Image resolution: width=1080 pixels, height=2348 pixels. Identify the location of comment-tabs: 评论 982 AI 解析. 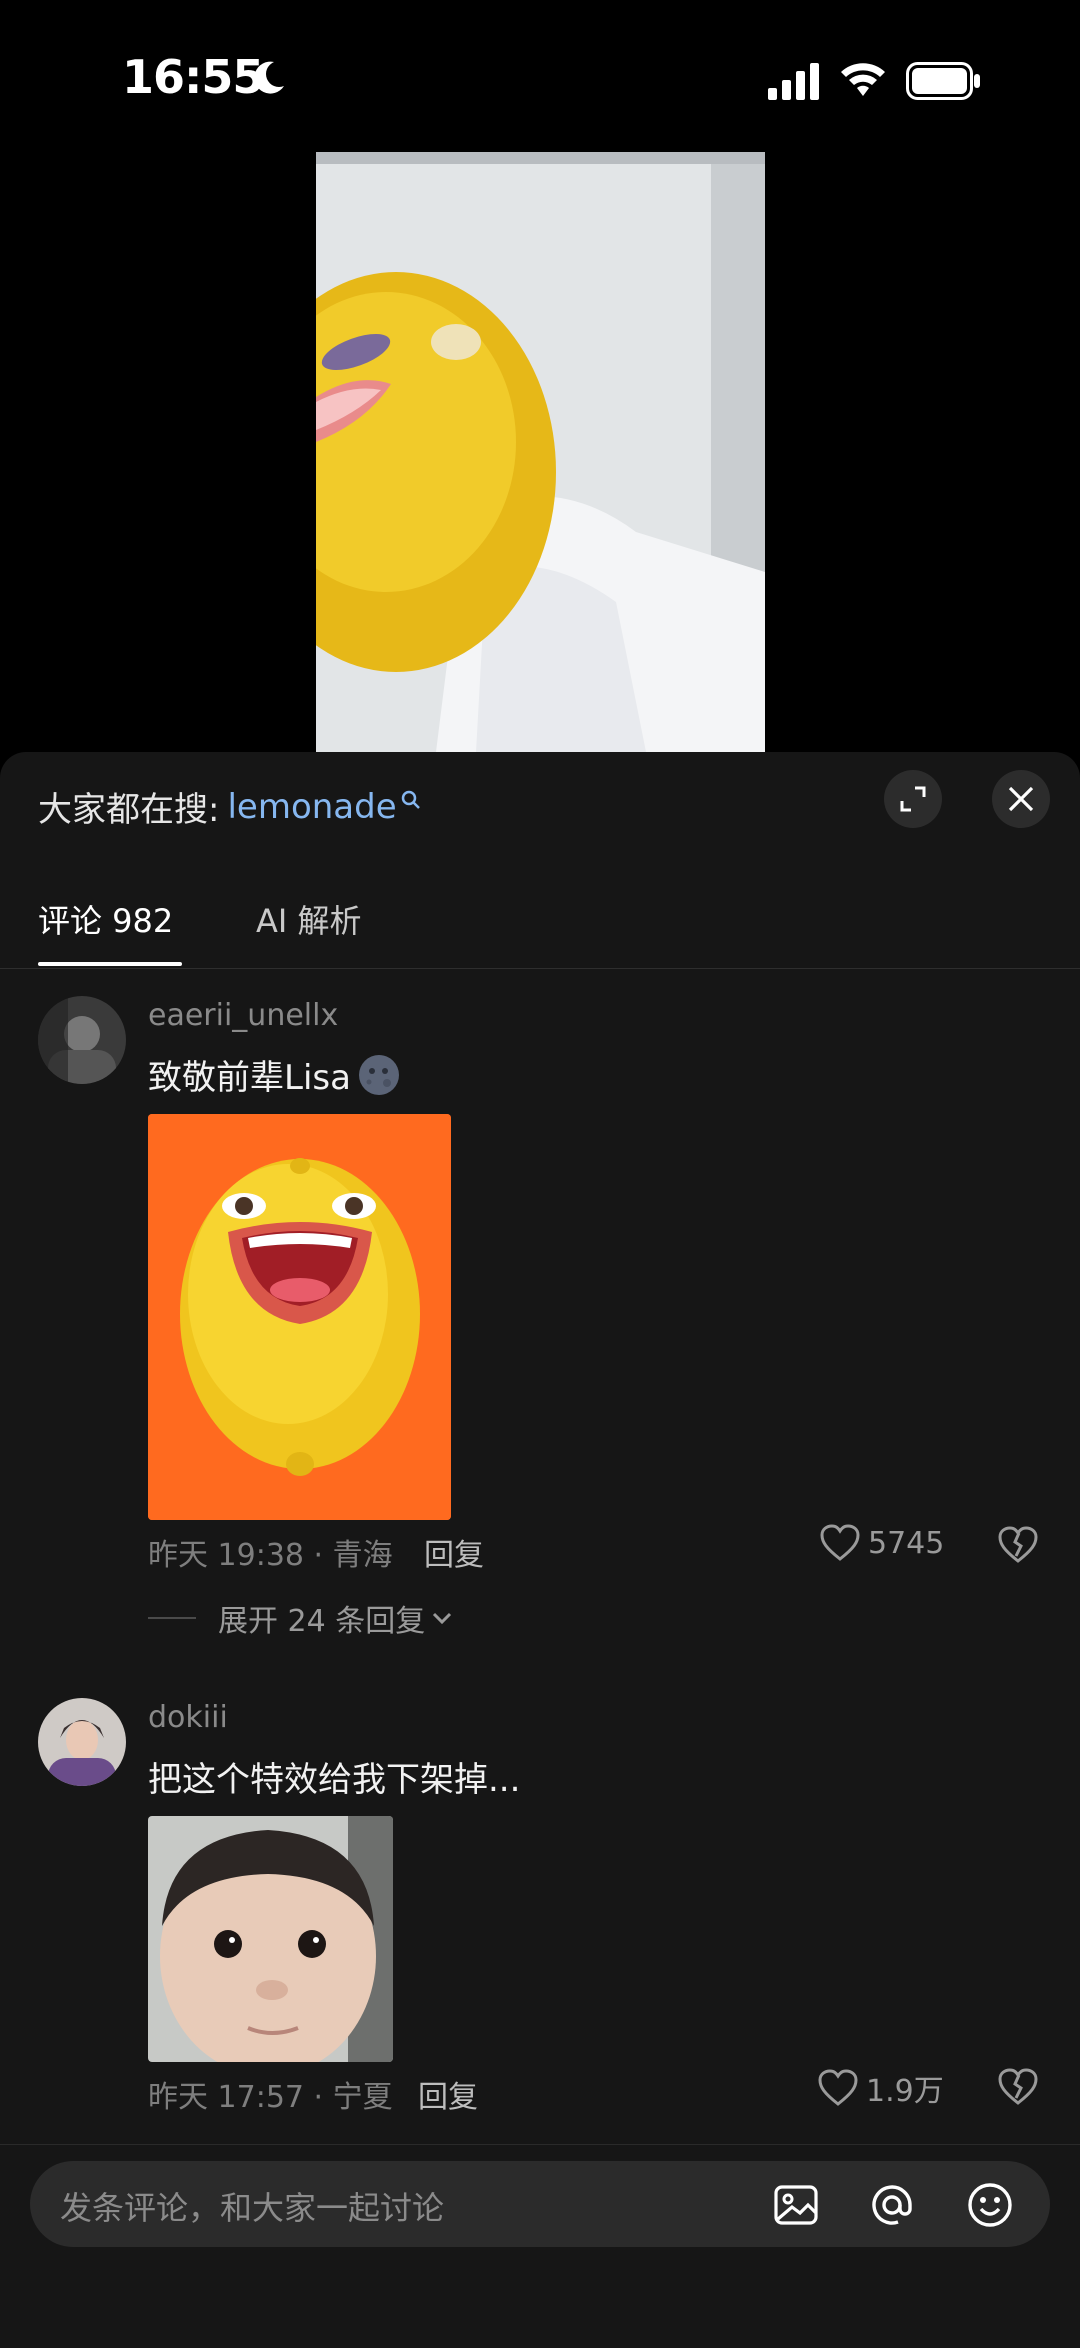
(540, 928).